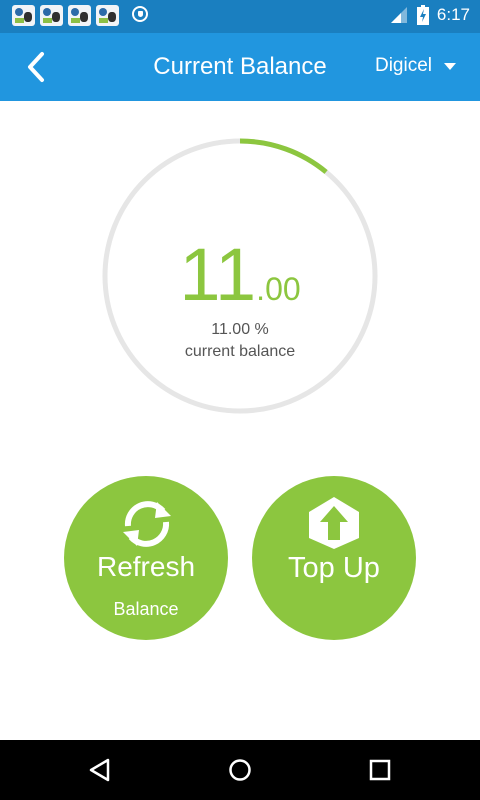 Image resolution: width=480 pixels, height=800 pixels. I want to click on top-up-arrow-icon, so click(334, 523).